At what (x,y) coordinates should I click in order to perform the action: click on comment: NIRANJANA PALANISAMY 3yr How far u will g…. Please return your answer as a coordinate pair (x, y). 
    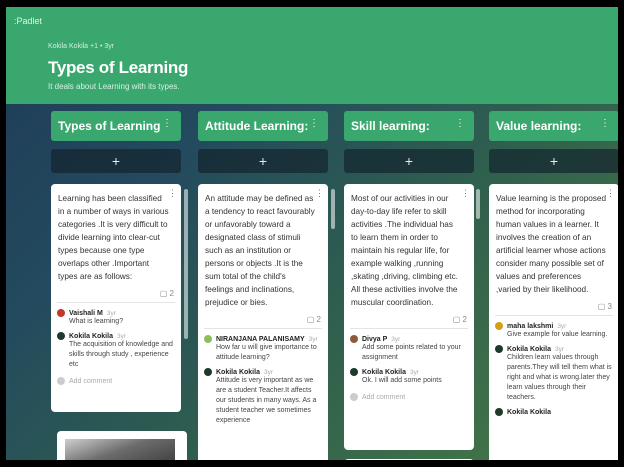
    Looking at the image, I should click on (263, 349).